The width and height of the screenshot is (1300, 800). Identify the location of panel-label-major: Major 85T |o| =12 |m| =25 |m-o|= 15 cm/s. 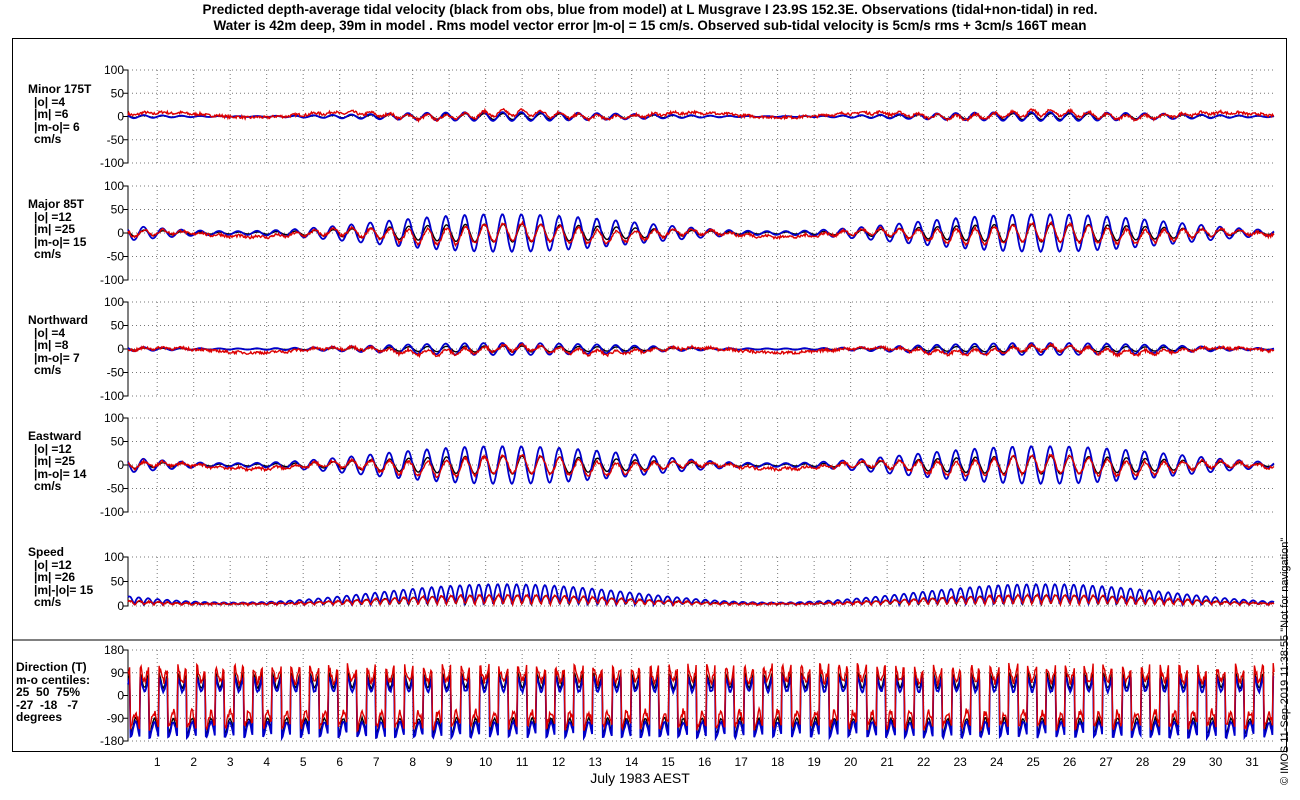
(57, 229).